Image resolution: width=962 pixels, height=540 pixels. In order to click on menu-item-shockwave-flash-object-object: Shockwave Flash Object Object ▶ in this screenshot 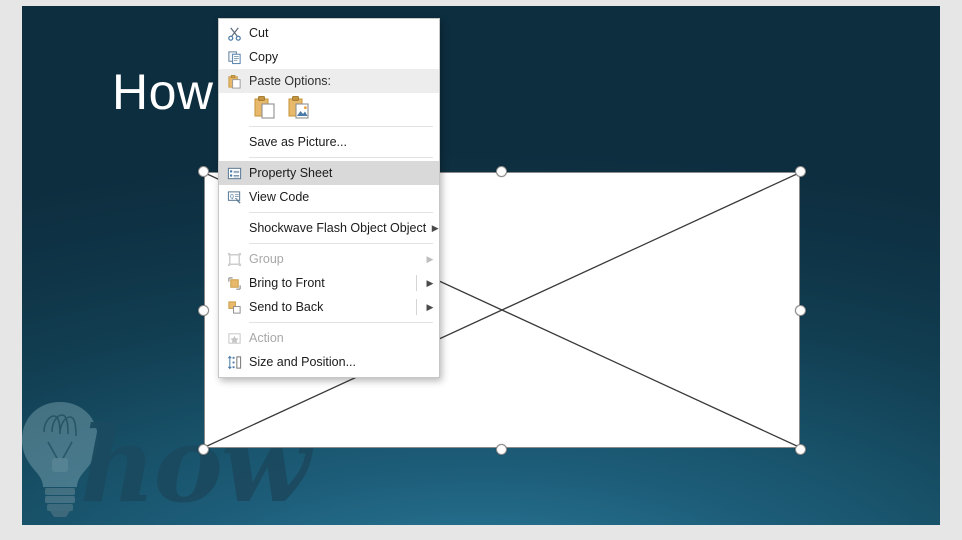, I will do `click(329, 228)`.